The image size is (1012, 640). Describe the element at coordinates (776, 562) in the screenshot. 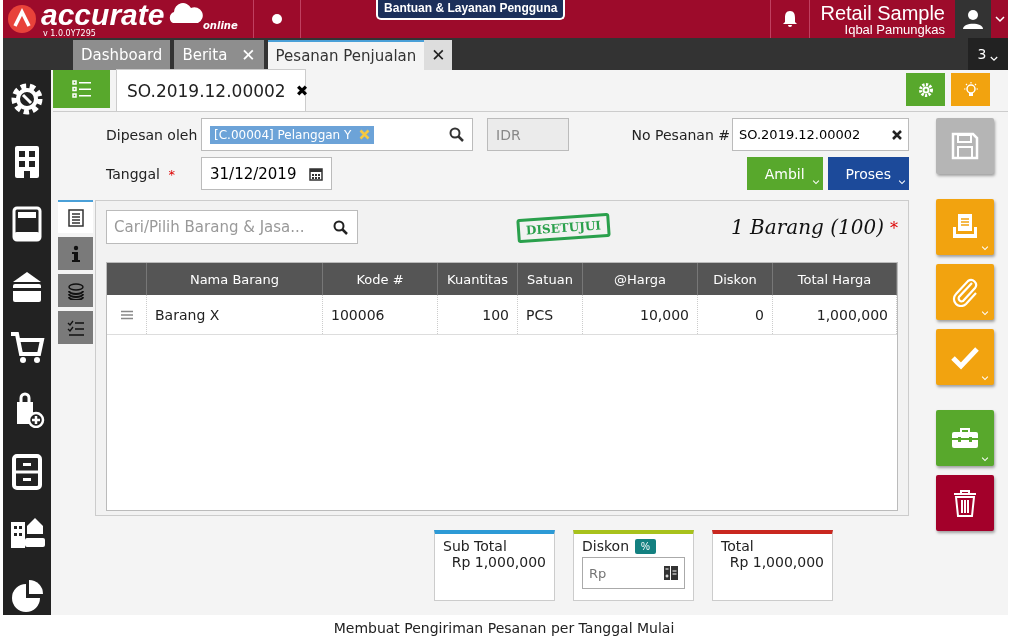

I see `total-value: Rp 1,000,000` at that location.